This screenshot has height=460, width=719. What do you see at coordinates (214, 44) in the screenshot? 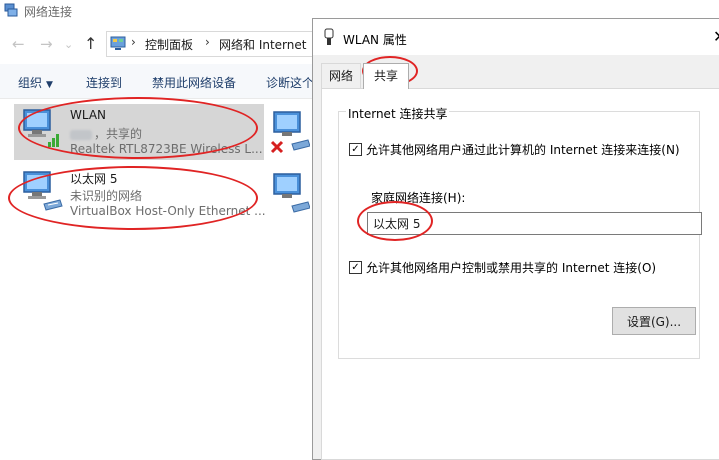
I see `address-bar: › 控制面板 › 网络和 Internet` at bounding box center [214, 44].